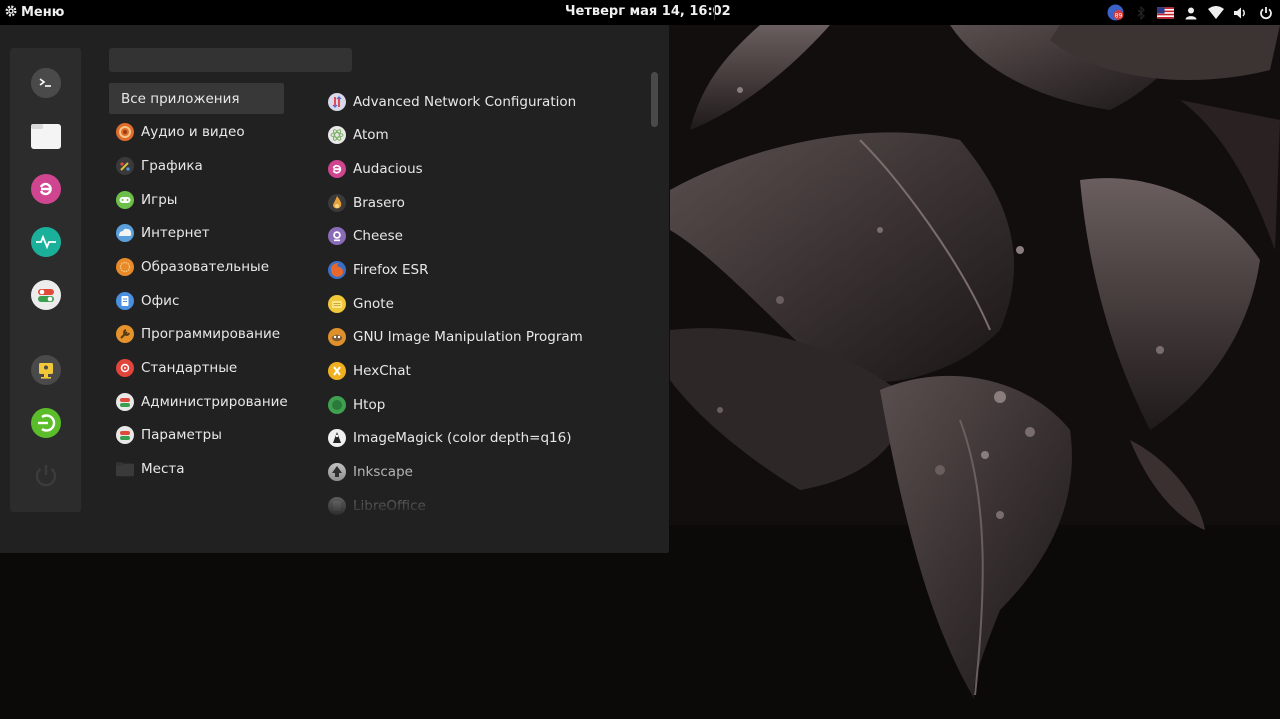 This screenshot has width=1280, height=719. What do you see at coordinates (337, 101) in the screenshot?
I see `network-config-icon` at bounding box center [337, 101].